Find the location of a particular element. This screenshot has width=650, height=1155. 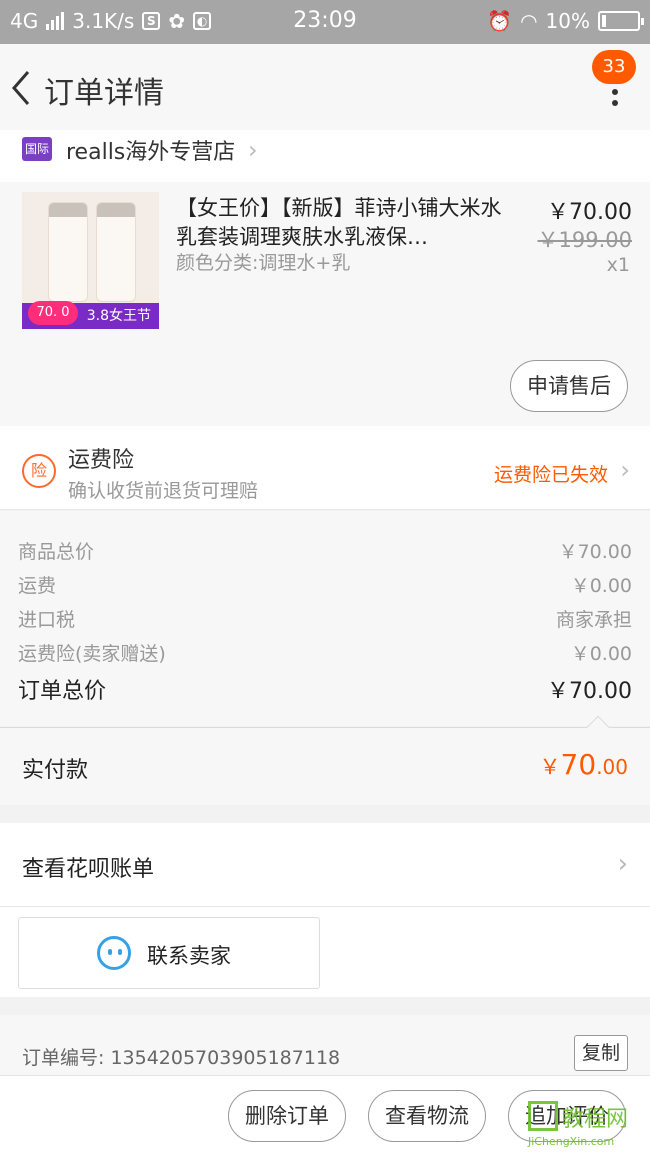

wifi-icon: ◠ is located at coordinates (529, 21).